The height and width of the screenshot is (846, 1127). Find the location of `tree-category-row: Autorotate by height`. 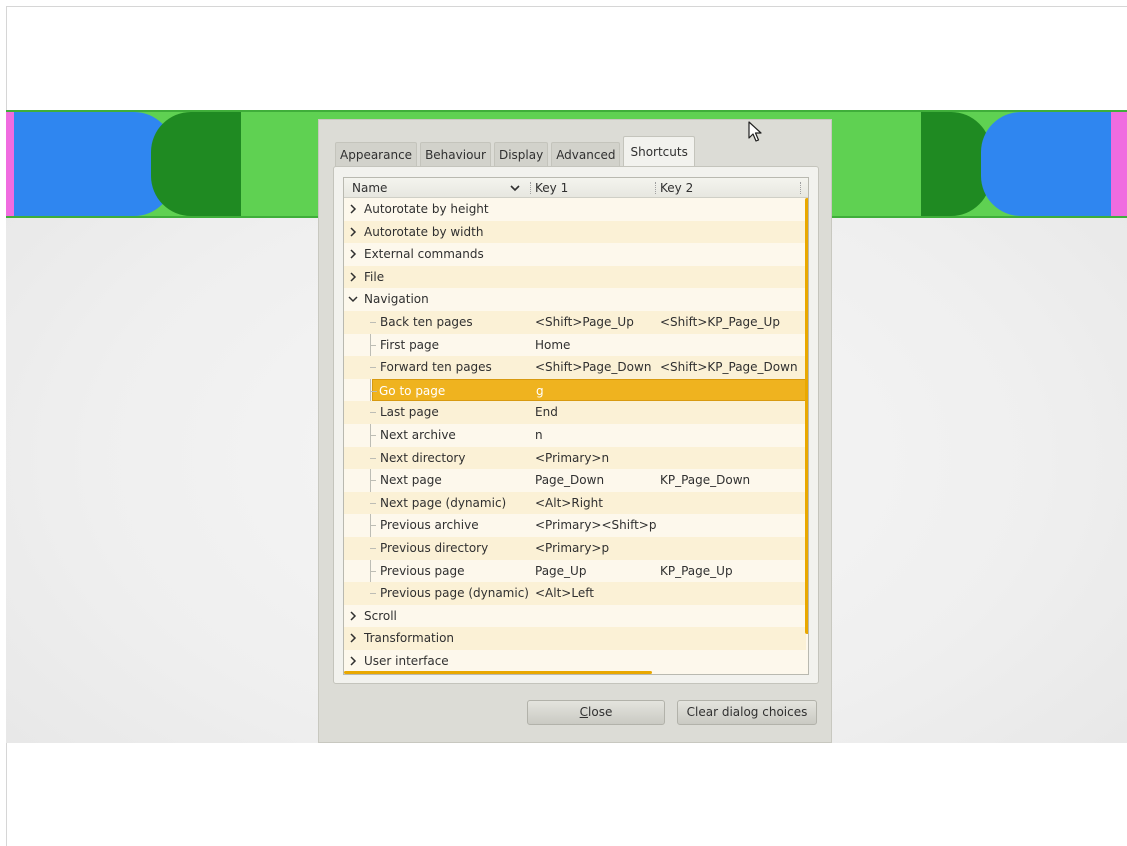

tree-category-row: Autorotate by height is located at coordinates (575, 209).